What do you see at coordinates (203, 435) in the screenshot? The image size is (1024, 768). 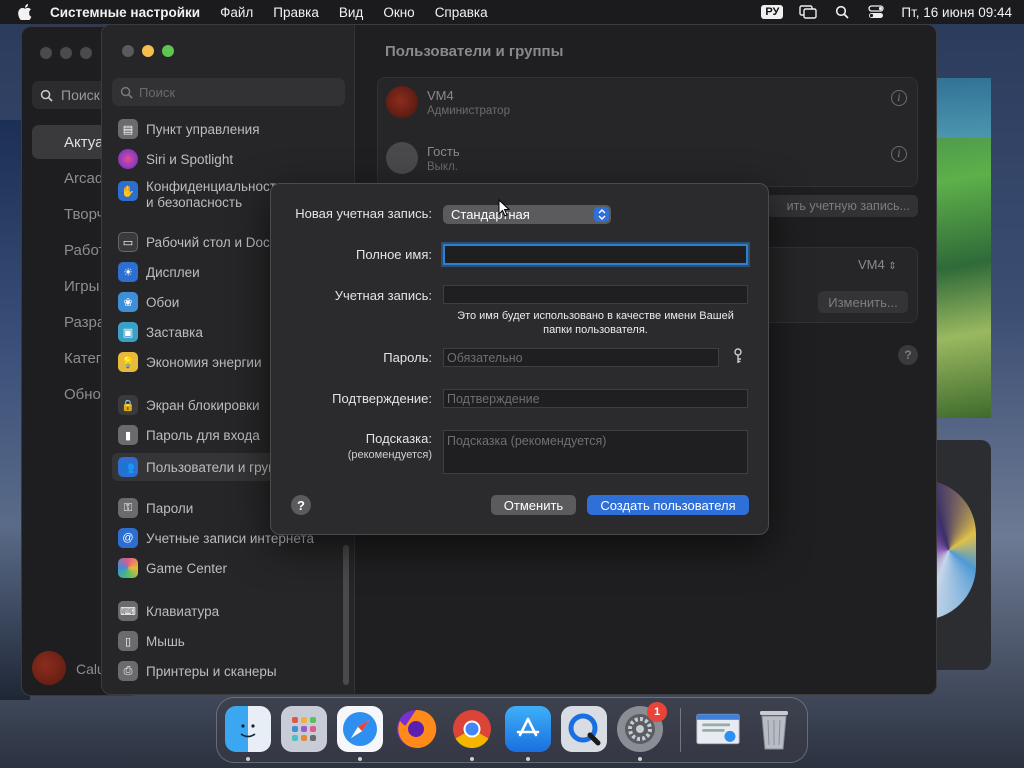 I see `sidebar-item-label: Пароль для входа` at bounding box center [203, 435].